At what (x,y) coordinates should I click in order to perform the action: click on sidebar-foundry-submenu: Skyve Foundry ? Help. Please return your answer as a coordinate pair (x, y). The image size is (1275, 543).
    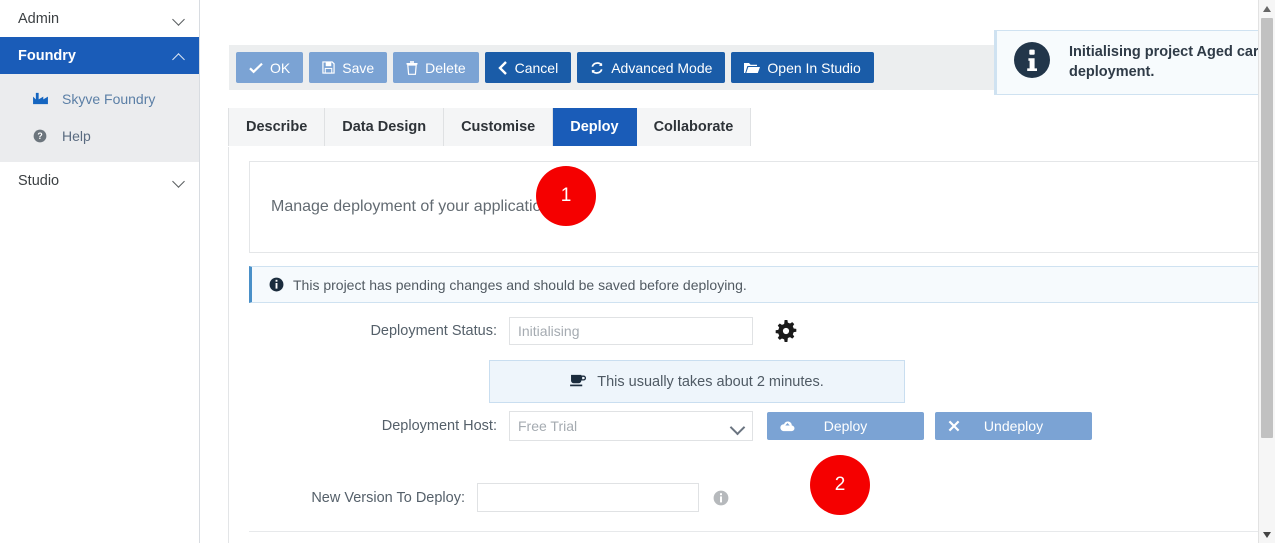
    Looking at the image, I should click on (99, 118).